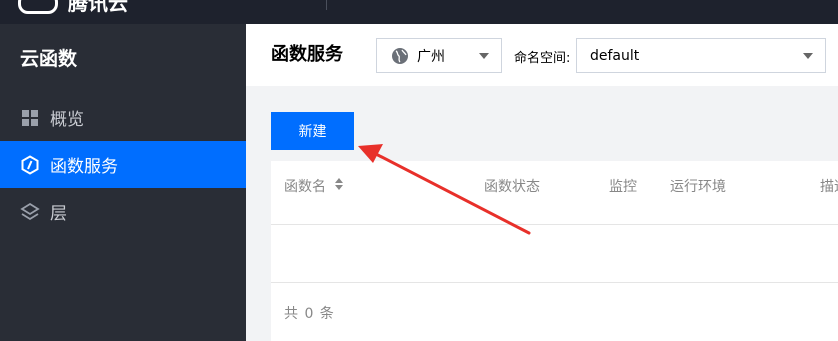  I want to click on globe-icon, so click(400, 56).